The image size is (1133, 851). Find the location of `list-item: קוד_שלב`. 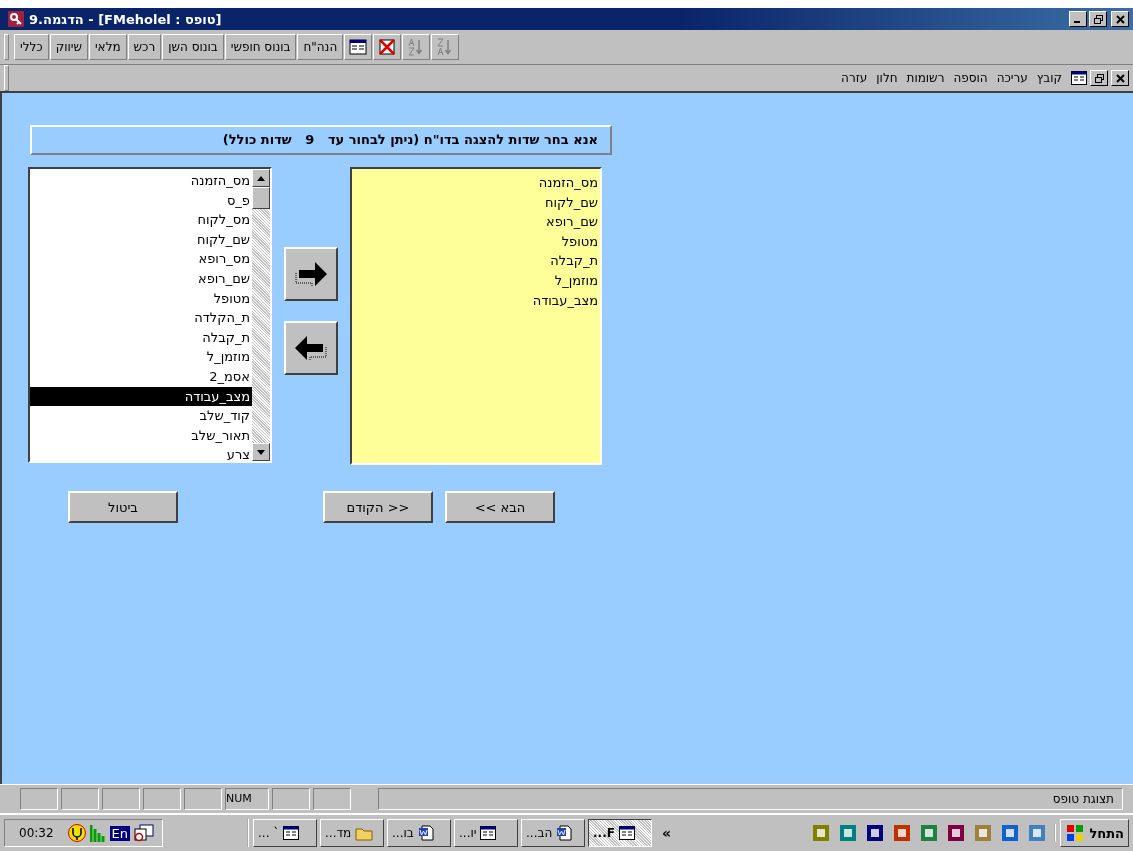

list-item: קוד_שלב is located at coordinates (141, 416).